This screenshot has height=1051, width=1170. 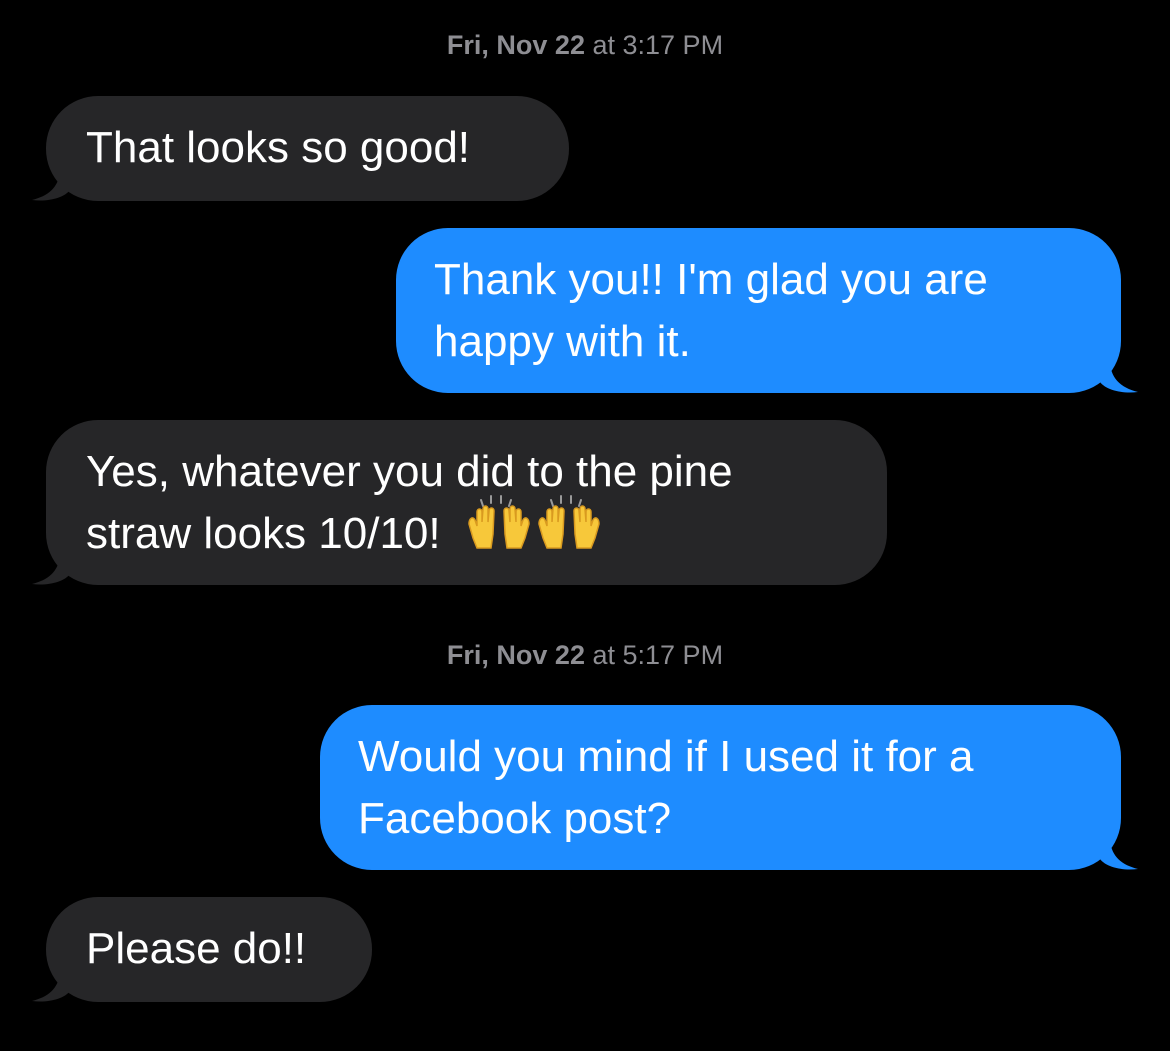 What do you see at coordinates (562, 341) in the screenshot?
I see `message-text-line-2: happy with it.` at bounding box center [562, 341].